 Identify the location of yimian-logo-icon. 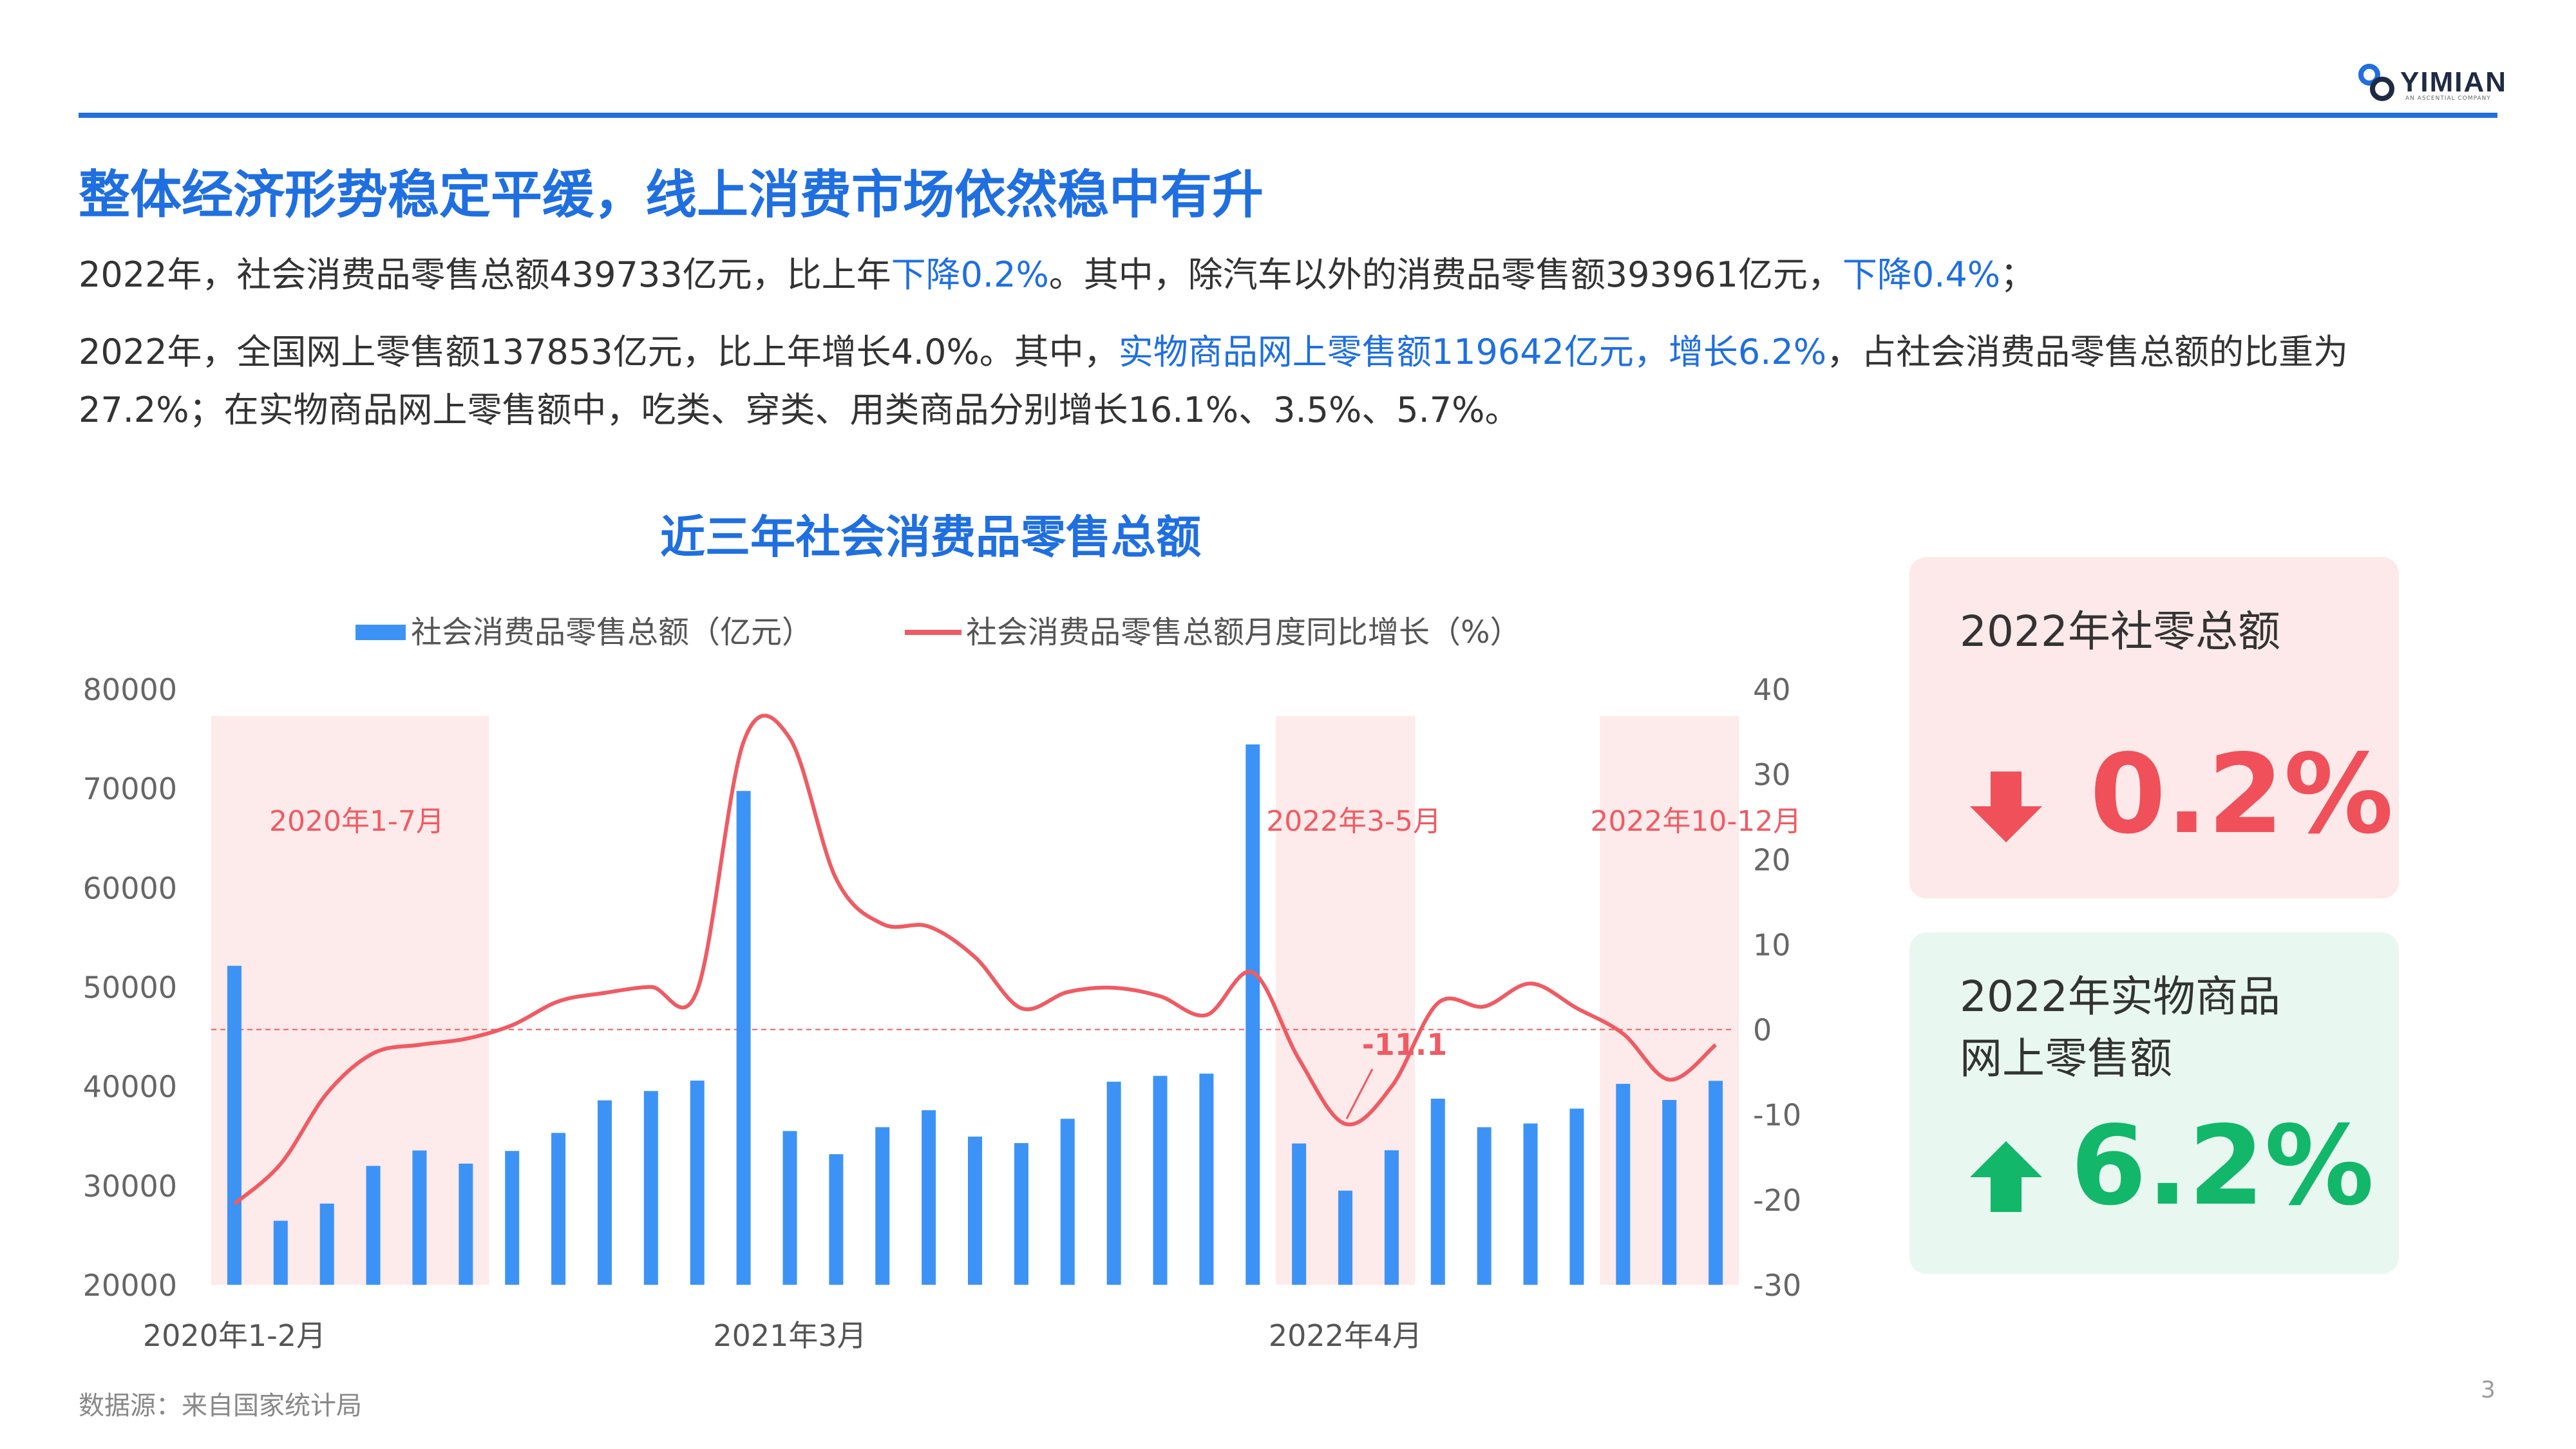
(2376, 83).